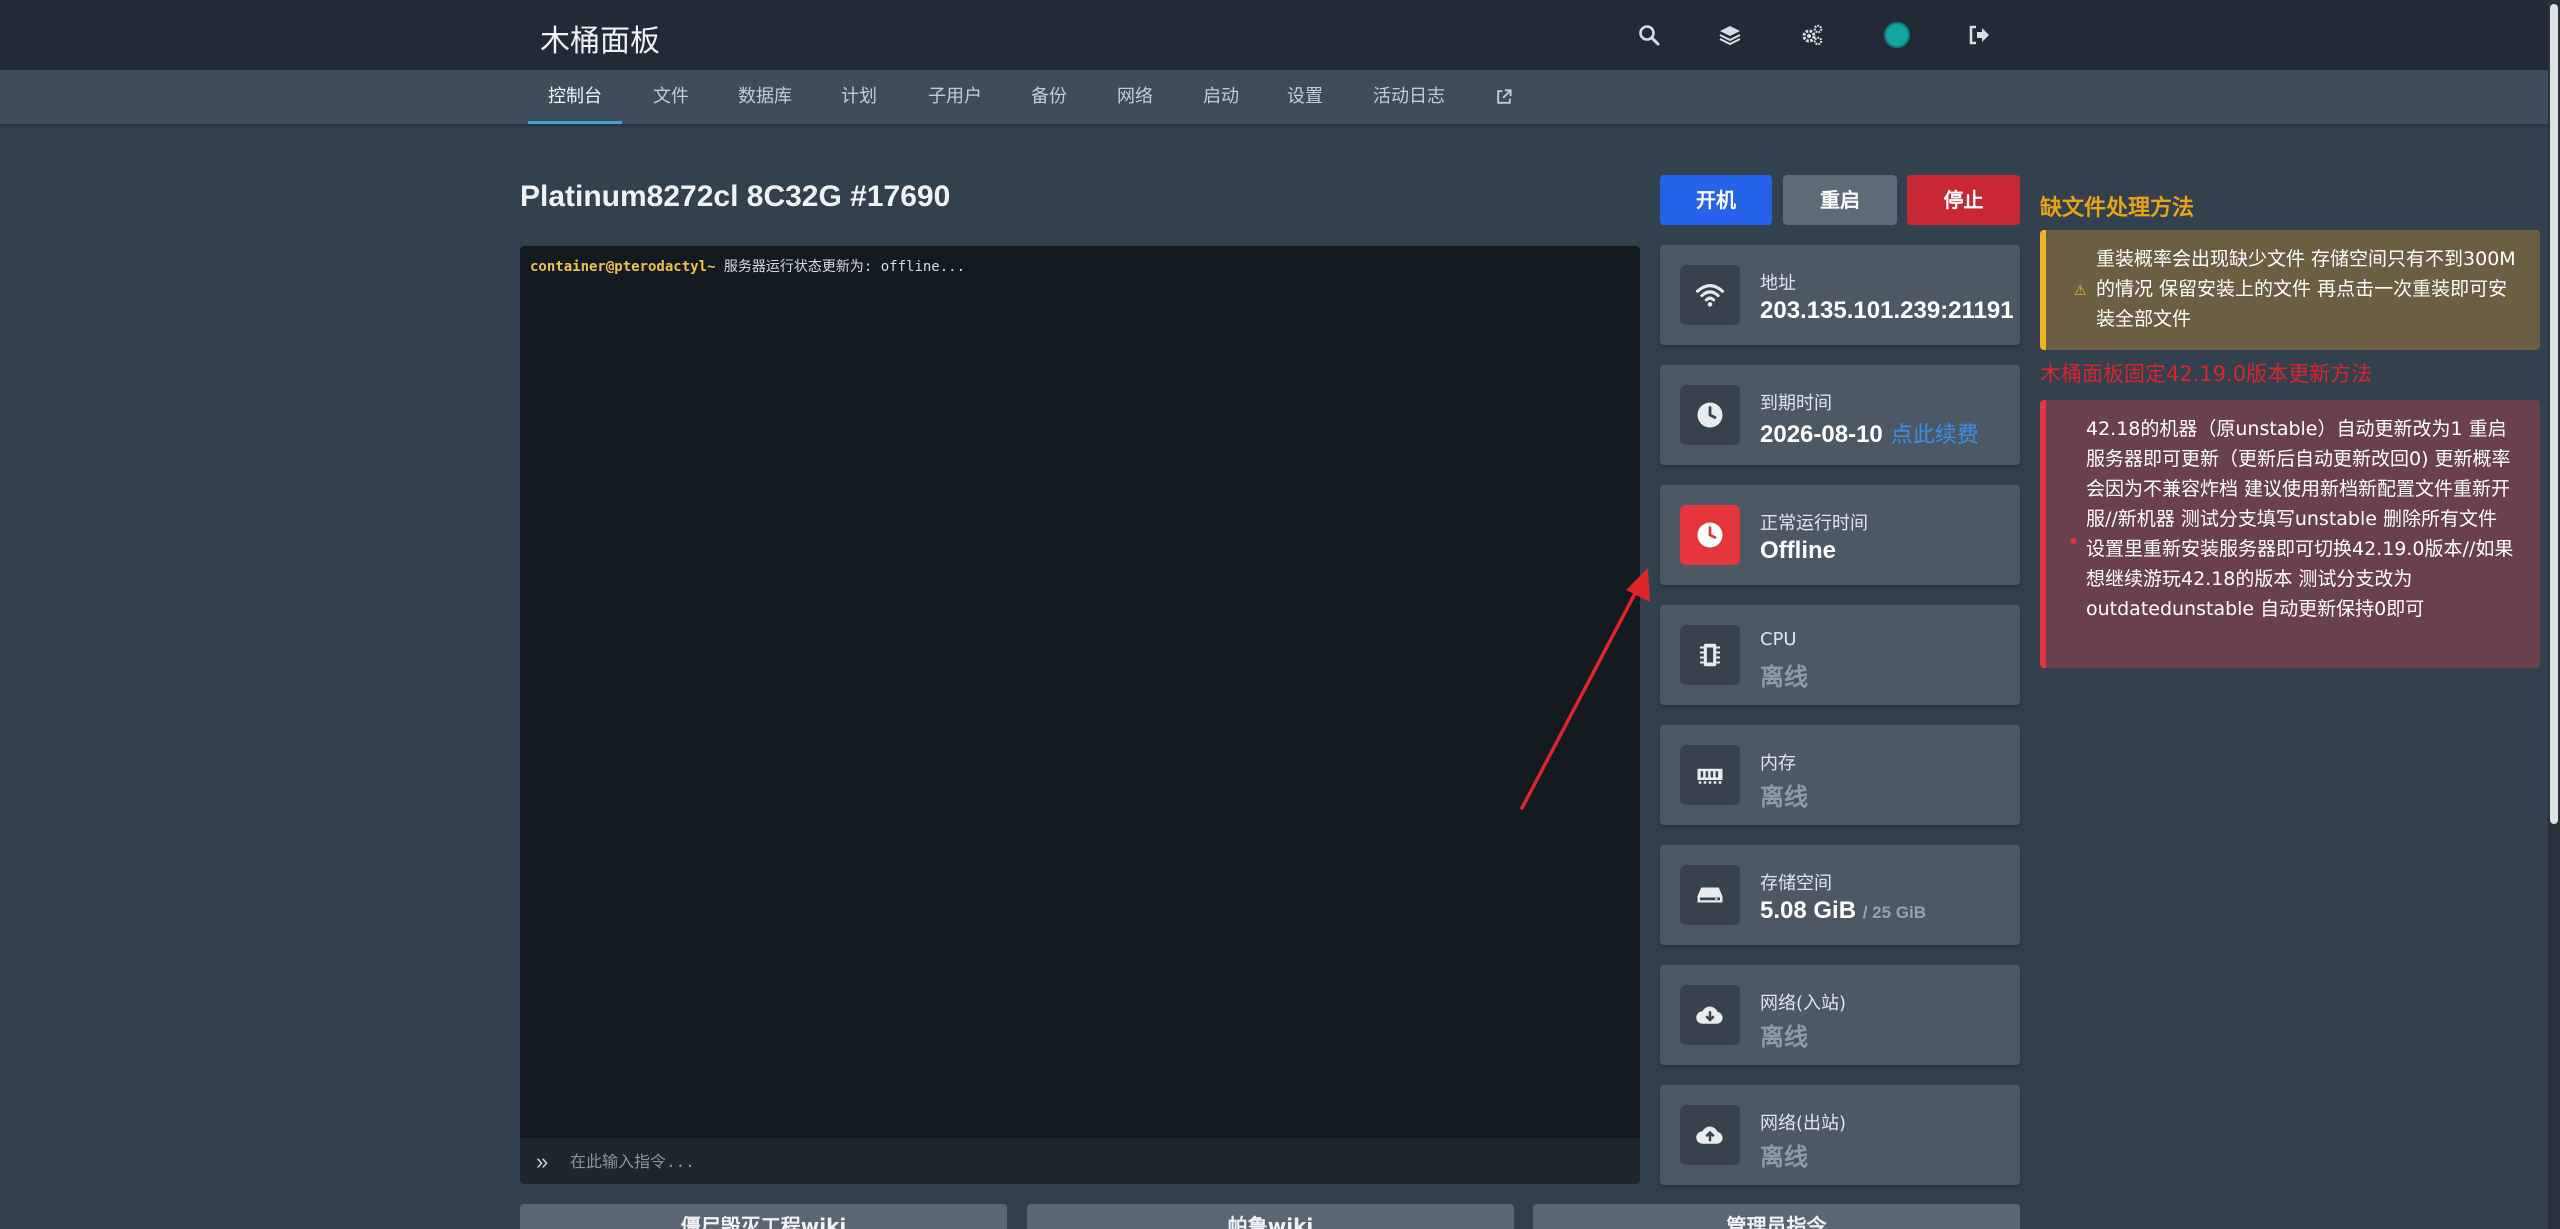  What do you see at coordinates (1221, 97) in the screenshot?
I see `tab-startup: 启动` at bounding box center [1221, 97].